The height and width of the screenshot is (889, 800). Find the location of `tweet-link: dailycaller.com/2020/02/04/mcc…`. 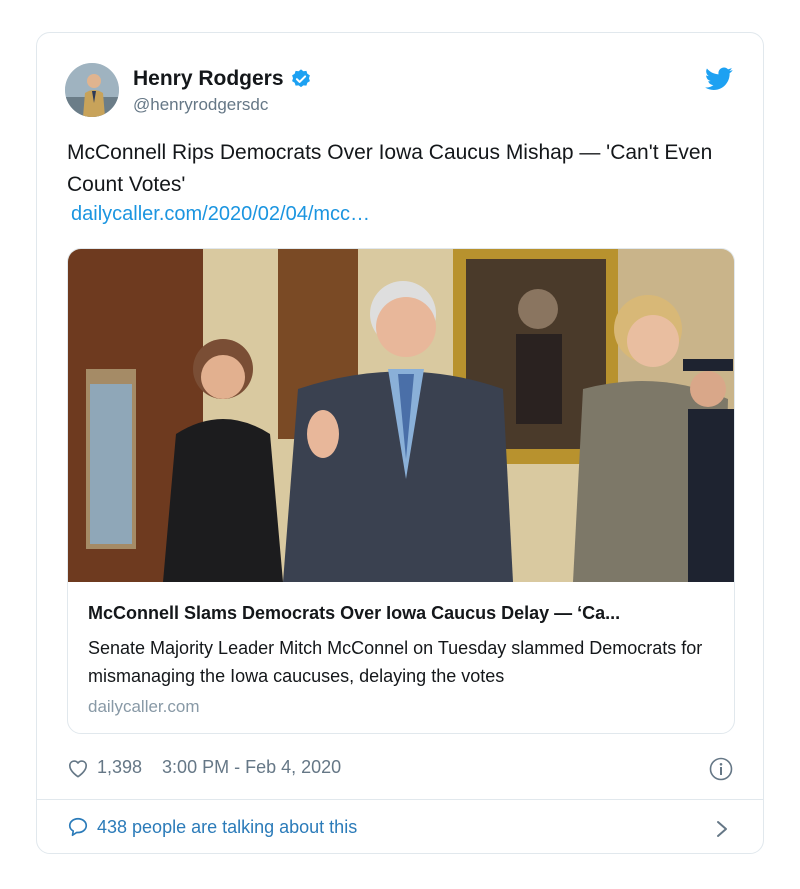

tweet-link: dailycaller.com/2020/02/04/mcc… is located at coordinates (220, 214).